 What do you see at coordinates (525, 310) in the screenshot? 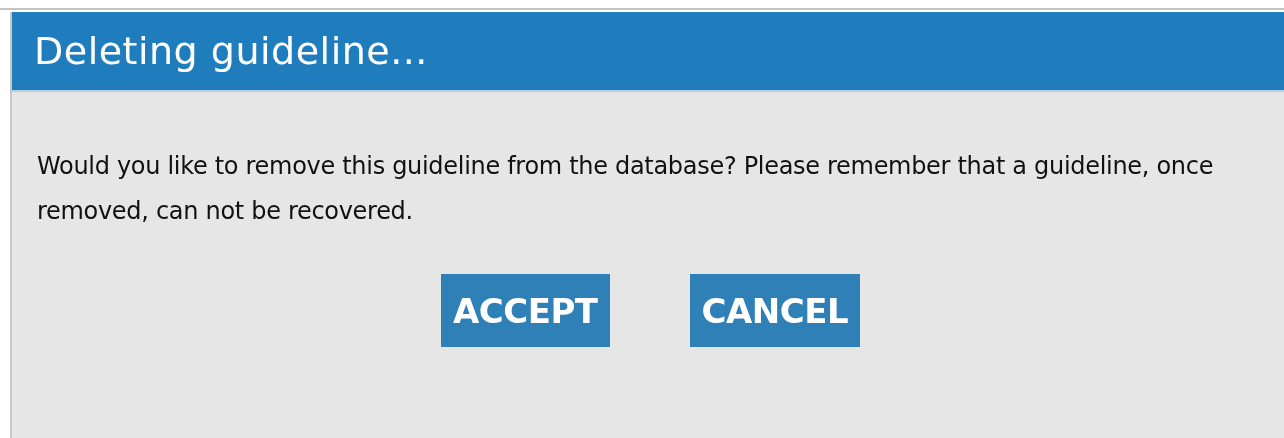
I see `accept-button: ACCEPT` at bounding box center [525, 310].